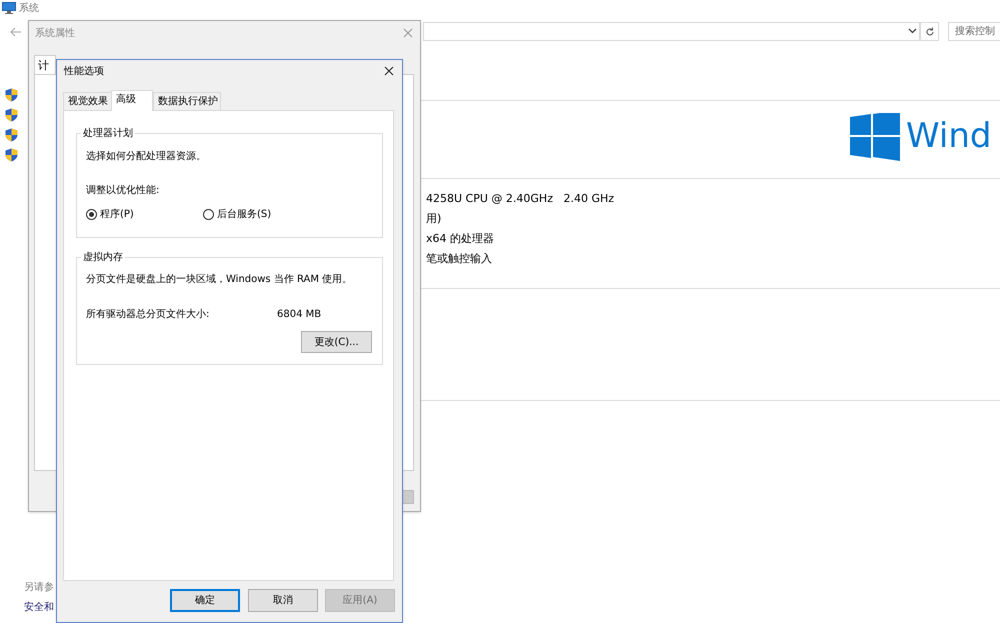 This screenshot has width=1000, height=623. Describe the element at coordinates (949, 136) in the screenshot. I see `logo-text: Wind` at that location.